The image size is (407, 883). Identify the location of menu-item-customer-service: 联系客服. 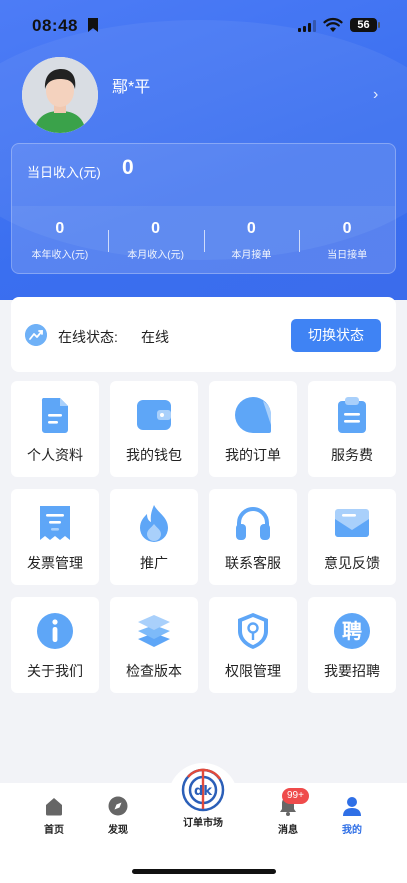
(253, 537).